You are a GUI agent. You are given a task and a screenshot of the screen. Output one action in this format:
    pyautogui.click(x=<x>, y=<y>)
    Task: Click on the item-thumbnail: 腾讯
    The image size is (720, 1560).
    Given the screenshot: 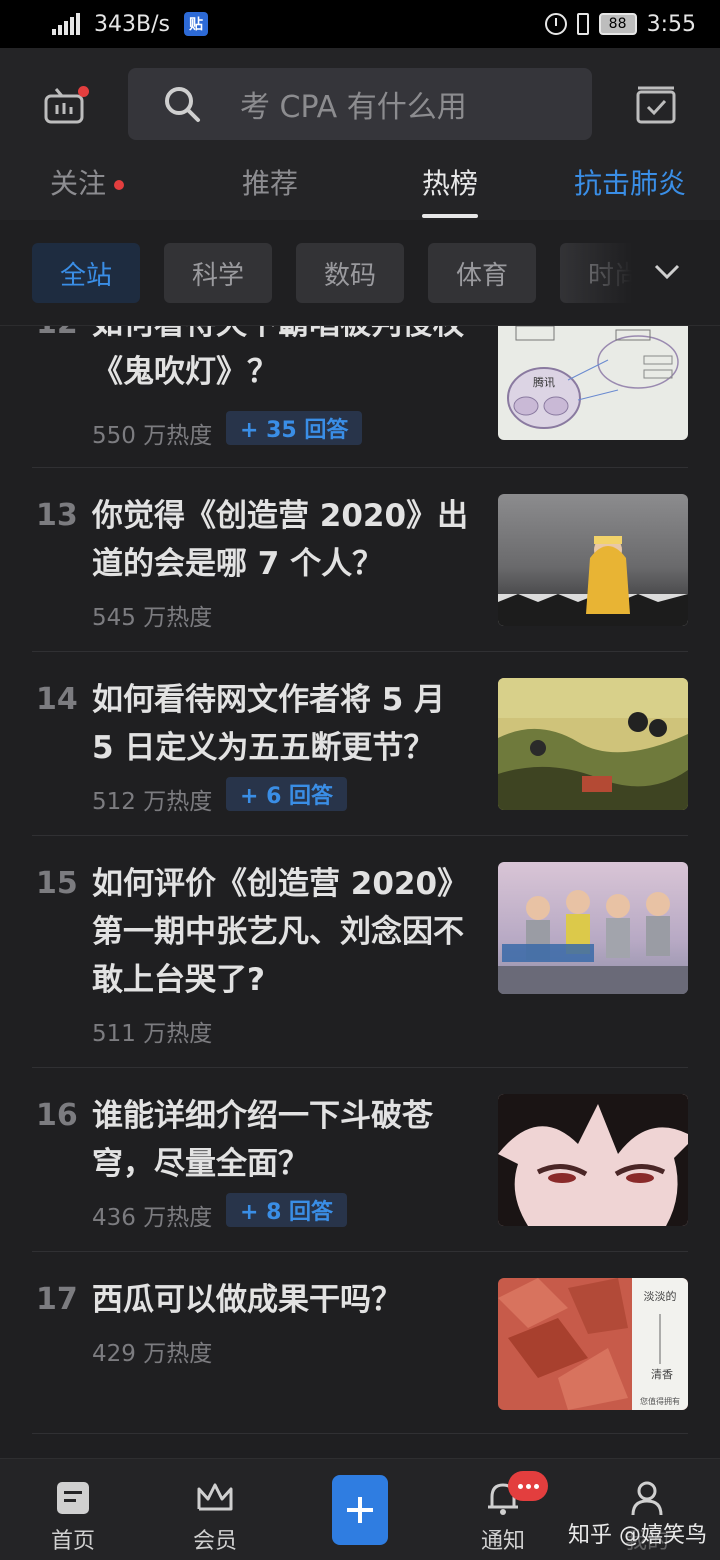 What is the action you would take?
    pyautogui.click(x=593, y=383)
    